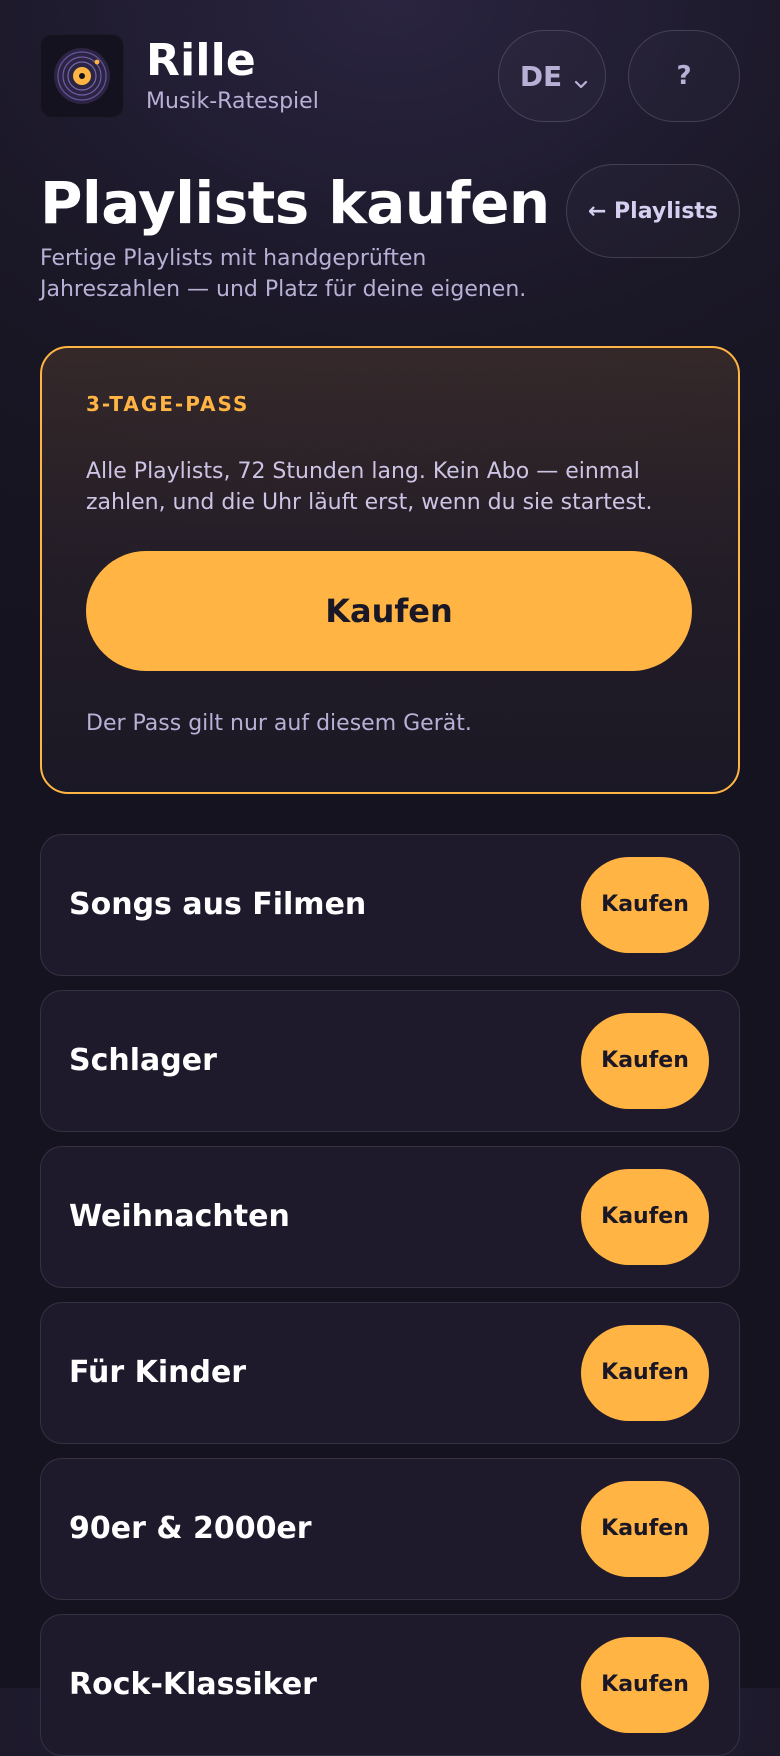  I want to click on playlist-row: Rock-Klassiker Kaufen, so click(390, 1684).